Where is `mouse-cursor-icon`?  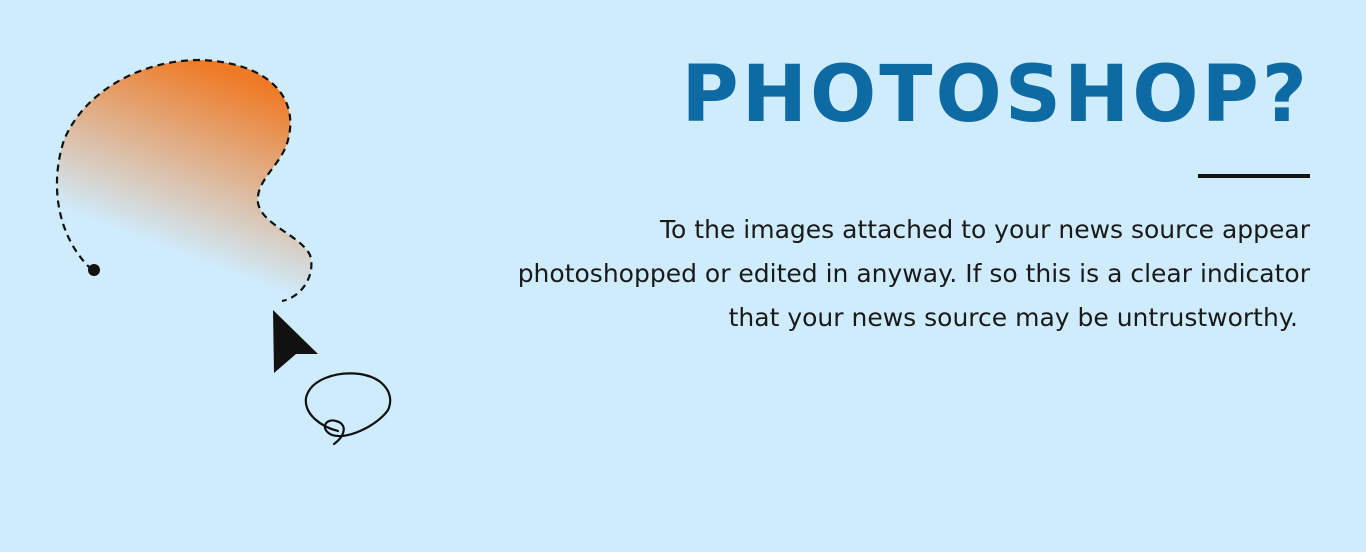
mouse-cursor-icon is located at coordinates (295, 341).